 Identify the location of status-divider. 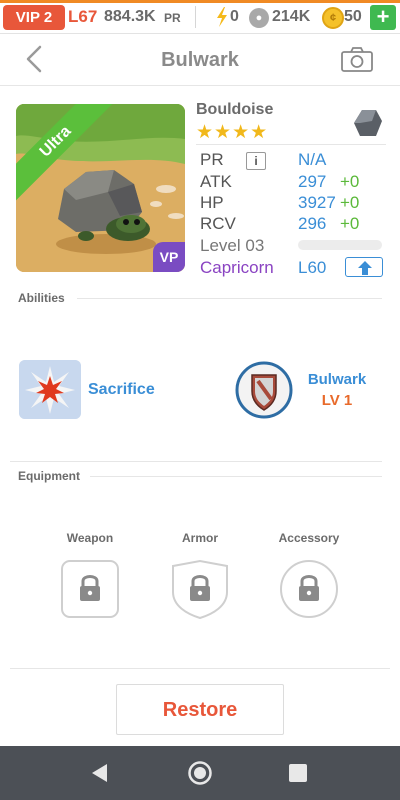
(195, 17).